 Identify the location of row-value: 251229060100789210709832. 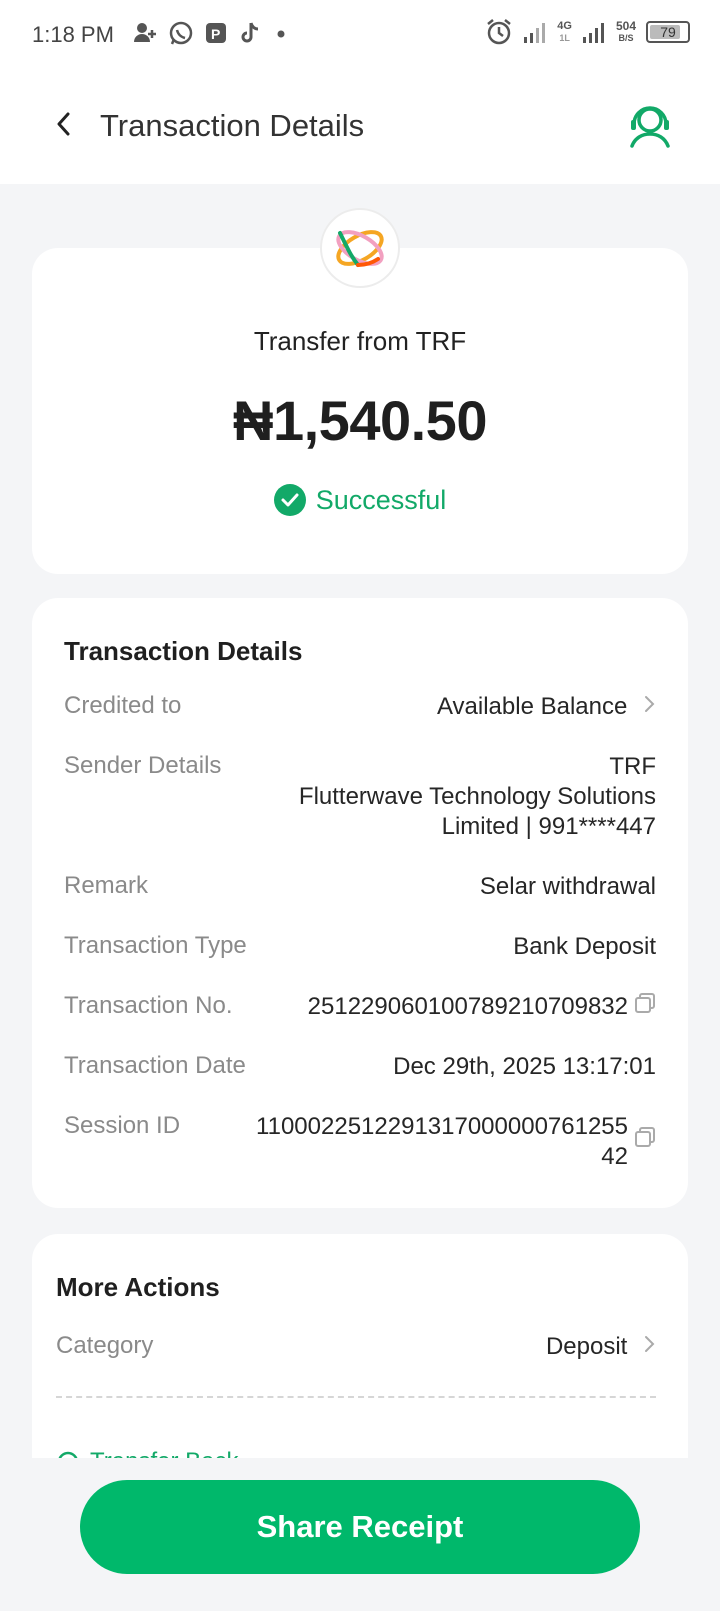
(482, 1007).